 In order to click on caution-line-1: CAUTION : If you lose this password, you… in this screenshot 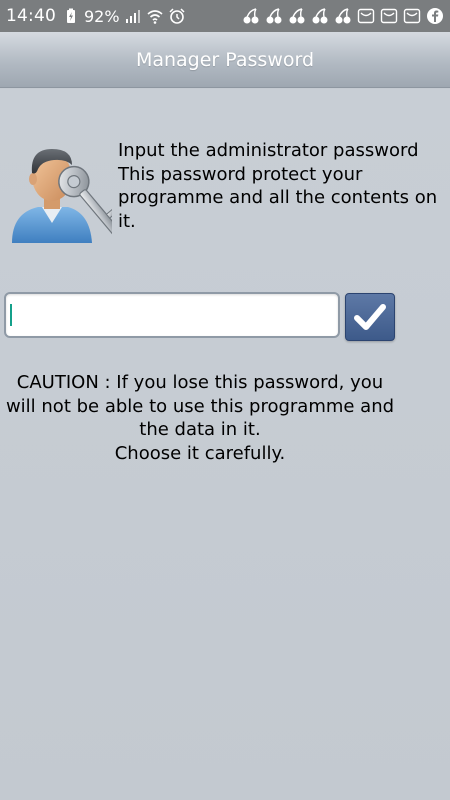, I will do `click(200, 406)`.